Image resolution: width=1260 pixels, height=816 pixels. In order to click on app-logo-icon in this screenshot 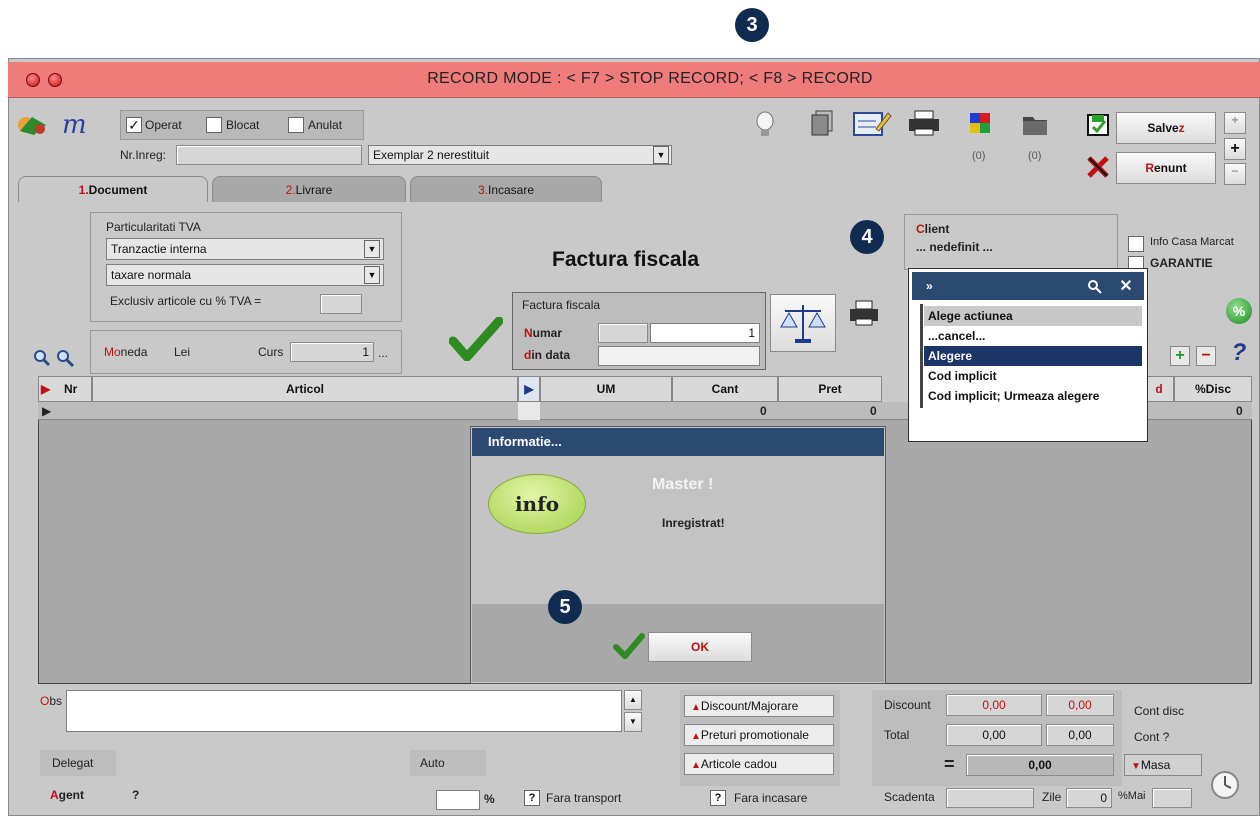, I will do `click(33, 125)`.